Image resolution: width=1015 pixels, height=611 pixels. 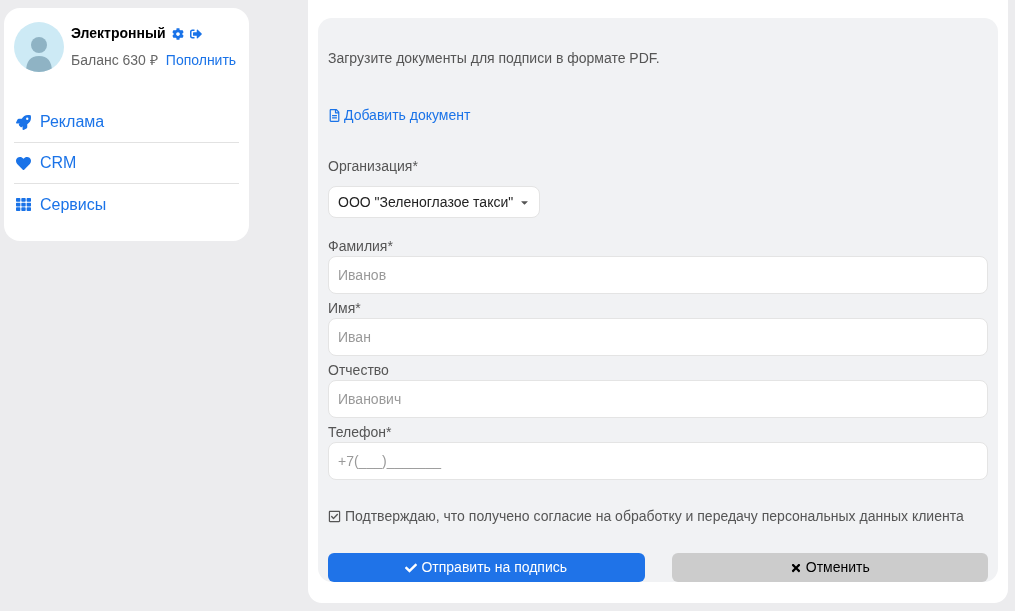 I want to click on checkbox-icon, so click(x=334, y=516).